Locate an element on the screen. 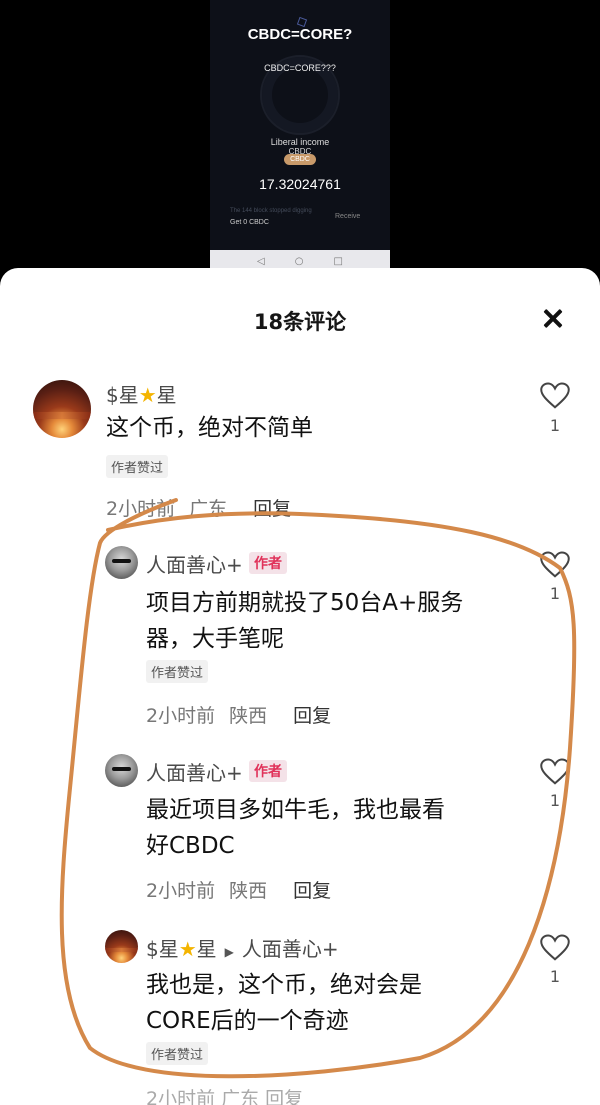  preview-title: CBDC=CORE? is located at coordinates (300, 34).